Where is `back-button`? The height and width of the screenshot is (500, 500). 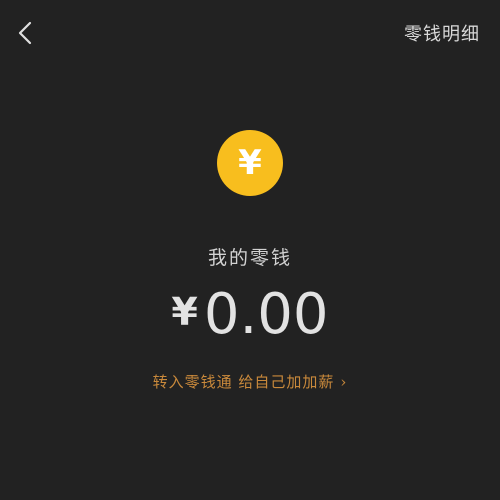 back-button is located at coordinates (25, 33).